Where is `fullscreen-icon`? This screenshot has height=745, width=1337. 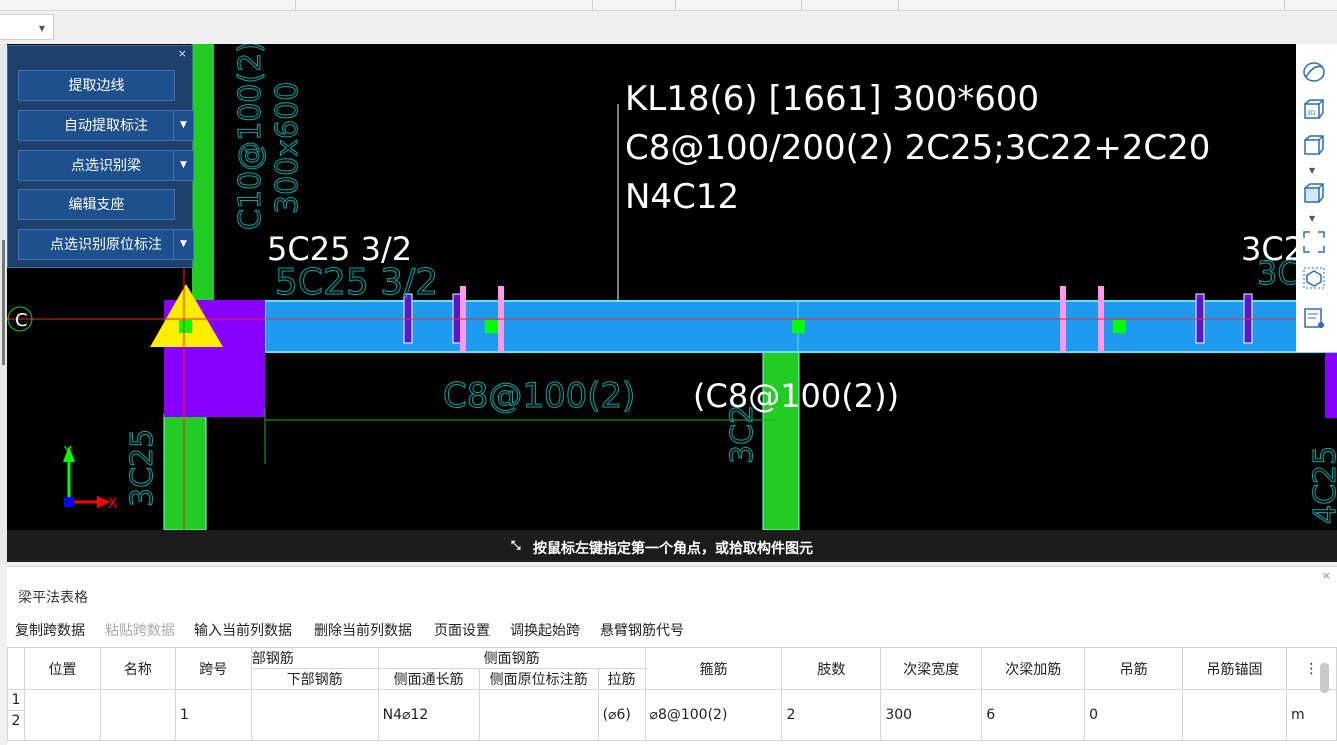 fullscreen-icon is located at coordinates (1314, 243).